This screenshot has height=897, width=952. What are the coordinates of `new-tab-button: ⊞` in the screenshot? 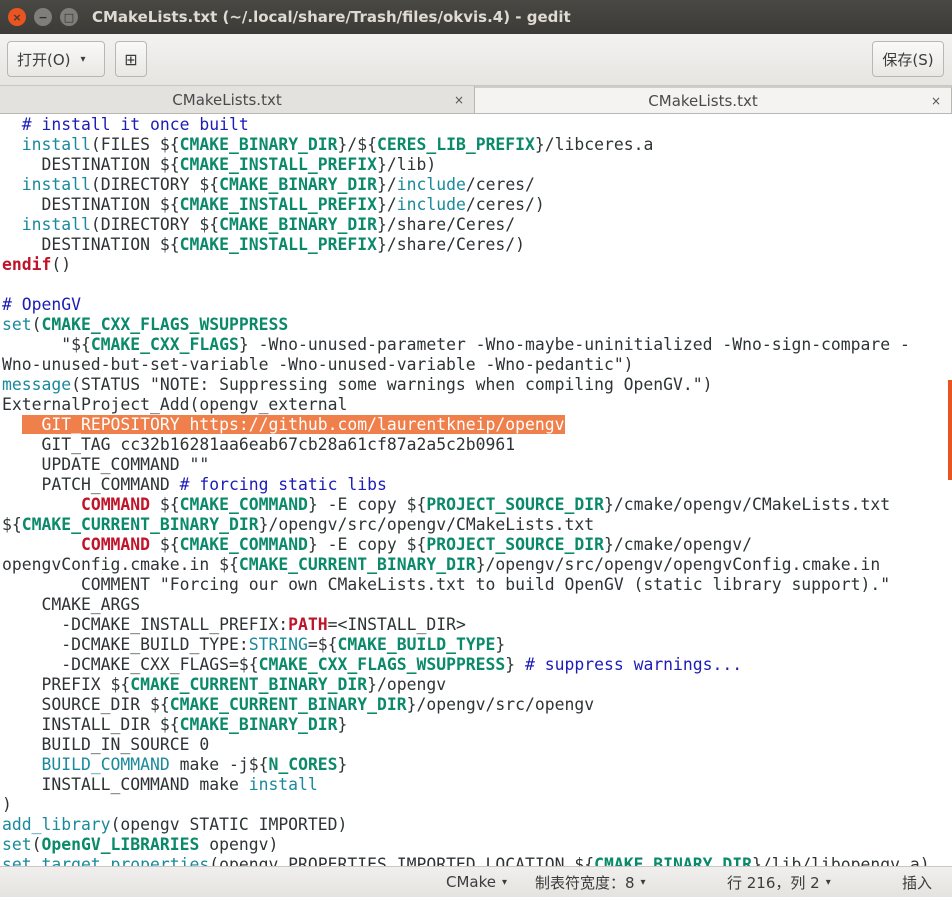 It's located at (131, 59).